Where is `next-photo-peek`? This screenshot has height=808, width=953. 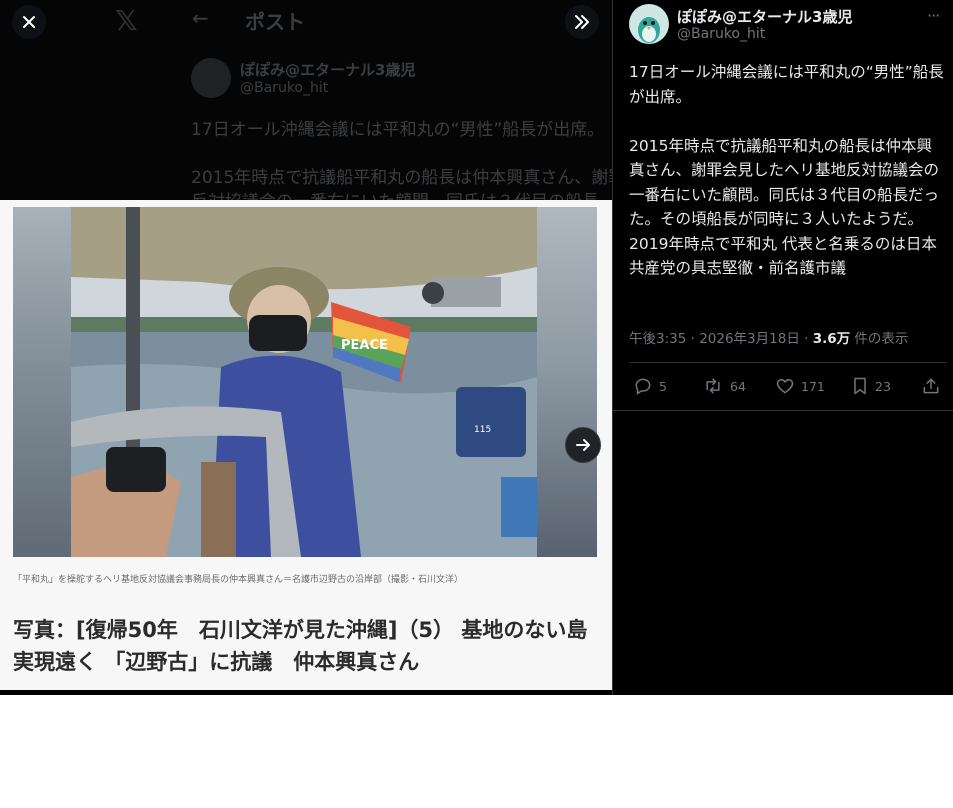 next-photo-peek is located at coordinates (567, 382).